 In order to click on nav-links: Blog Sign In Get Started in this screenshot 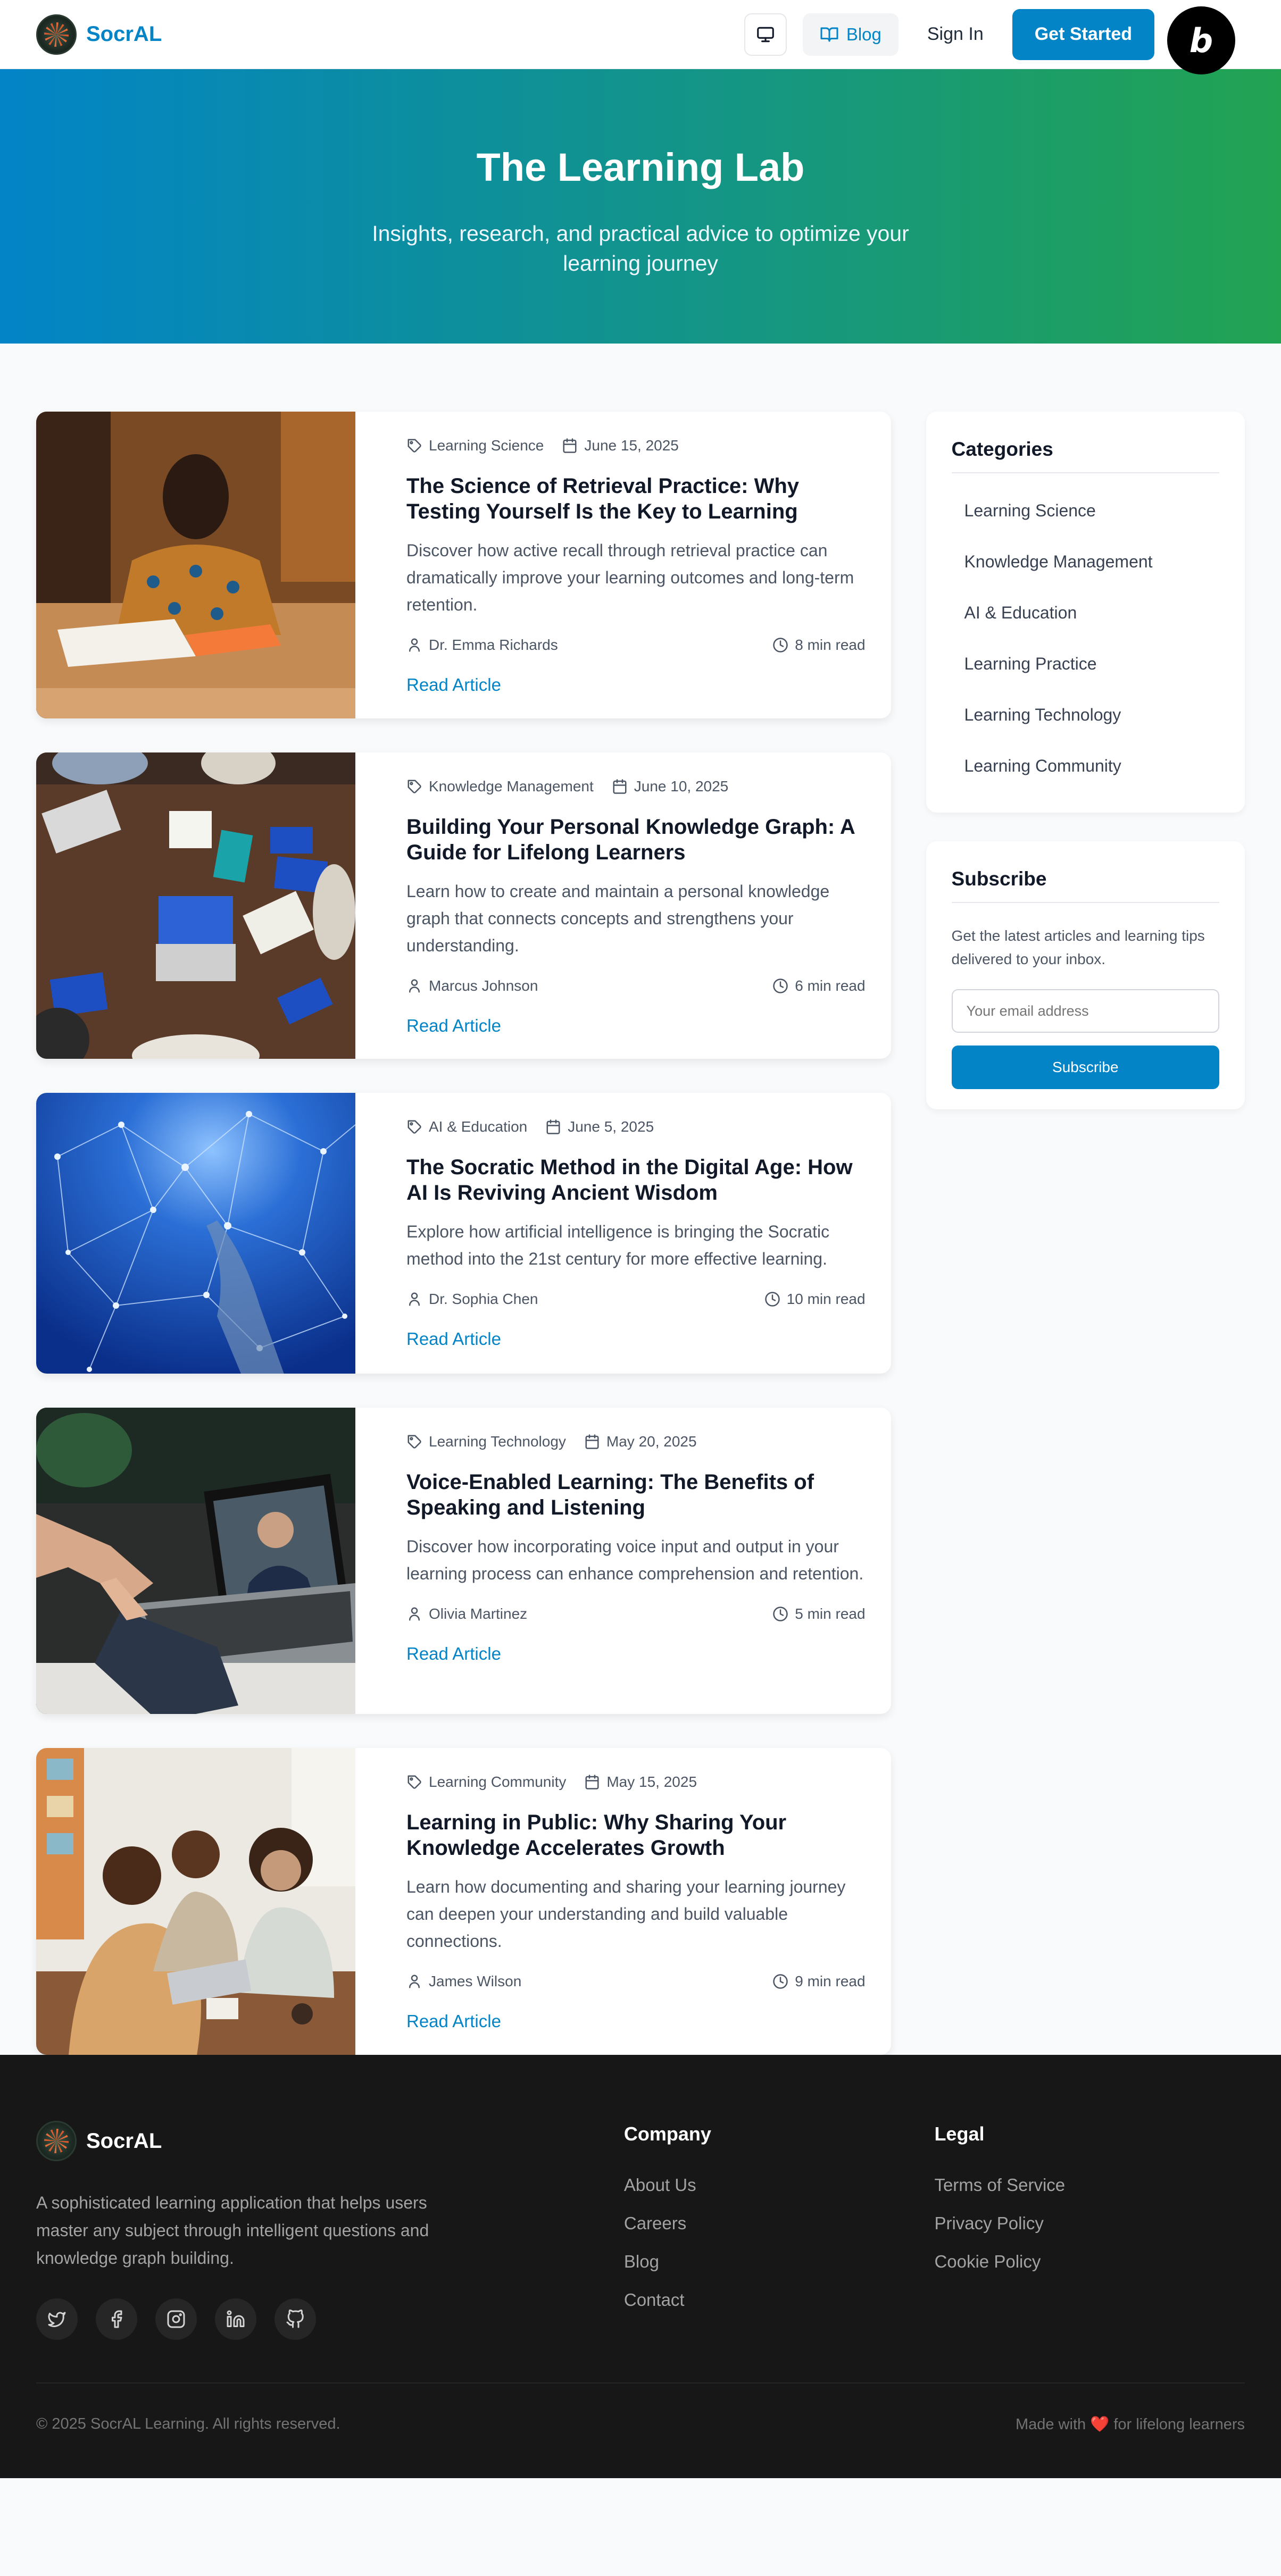, I will do `click(949, 34)`.